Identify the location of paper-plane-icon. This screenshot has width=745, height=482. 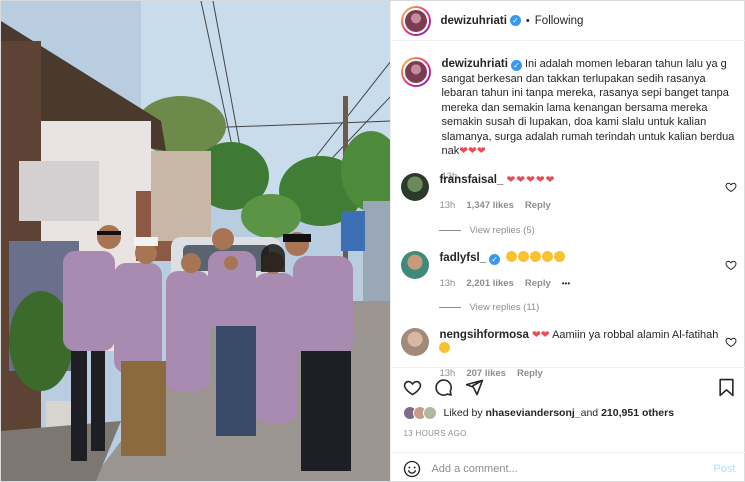
(474, 387).